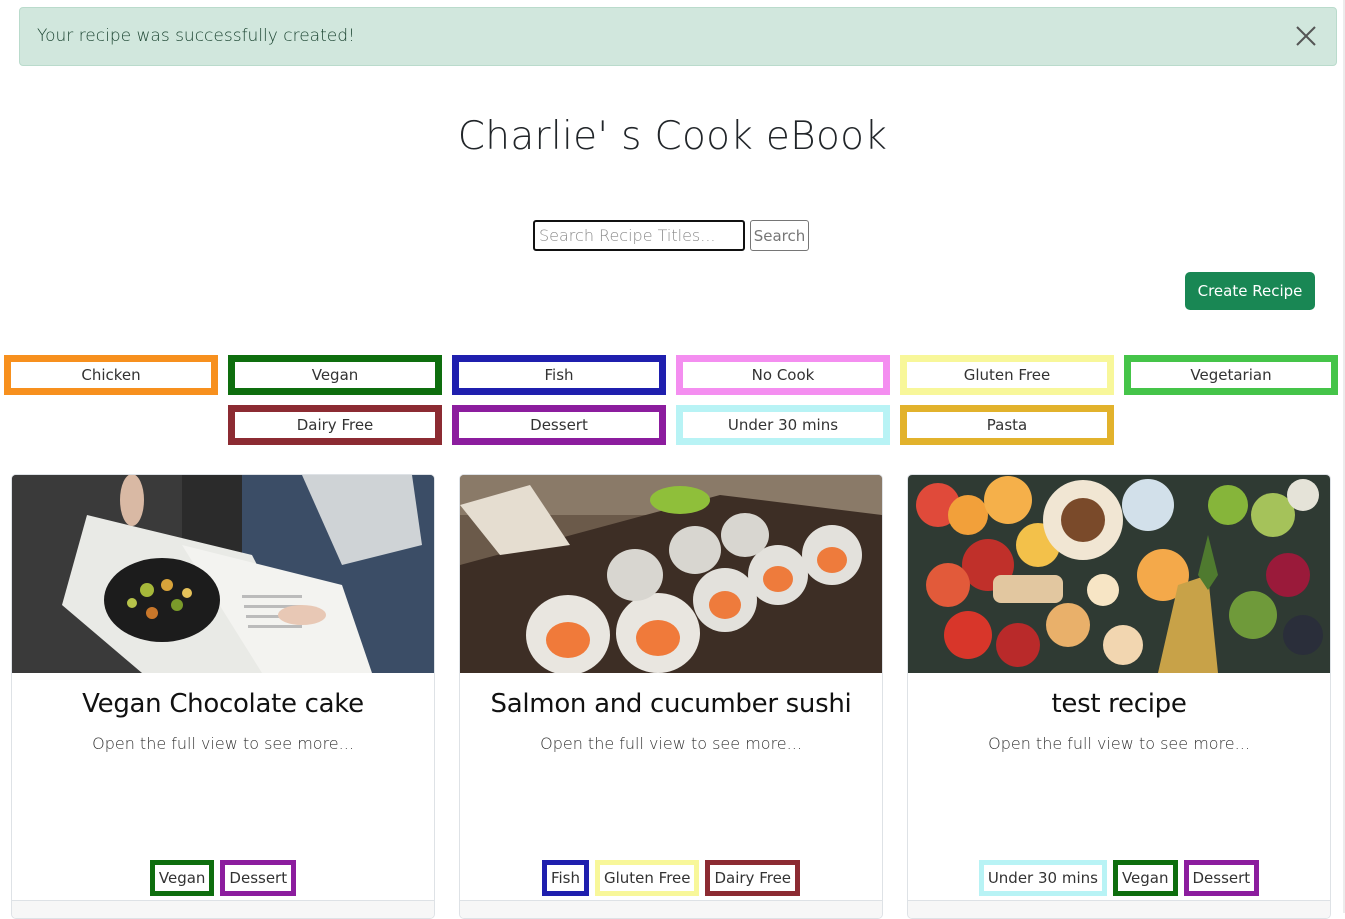 This screenshot has height=919, width=1345. I want to click on search-button: Search, so click(779, 235).